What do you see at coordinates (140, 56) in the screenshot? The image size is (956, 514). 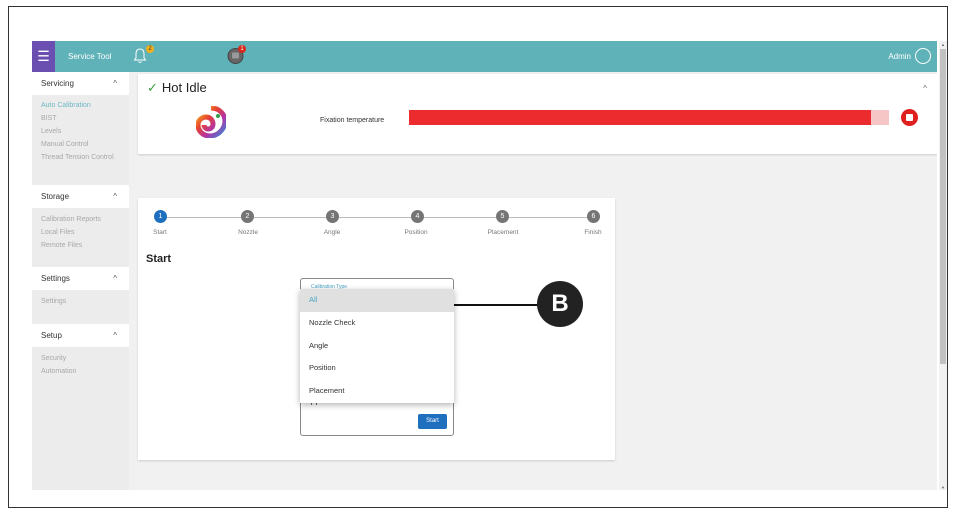 I see `bell-icon` at bounding box center [140, 56].